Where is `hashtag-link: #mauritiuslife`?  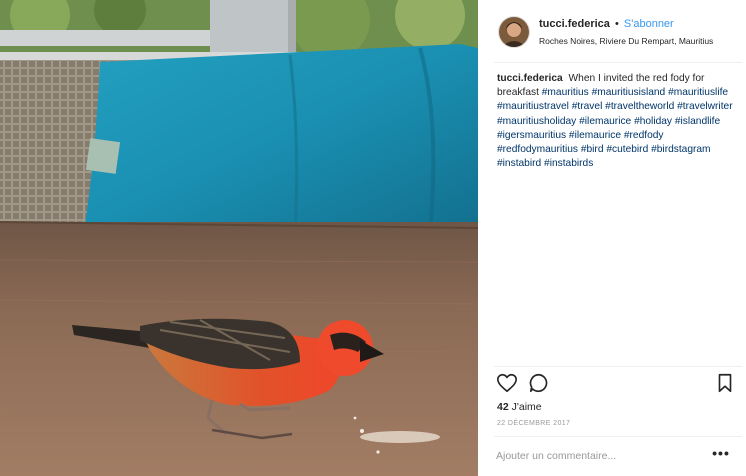 hashtag-link: #mauritiuslife is located at coordinates (698, 92).